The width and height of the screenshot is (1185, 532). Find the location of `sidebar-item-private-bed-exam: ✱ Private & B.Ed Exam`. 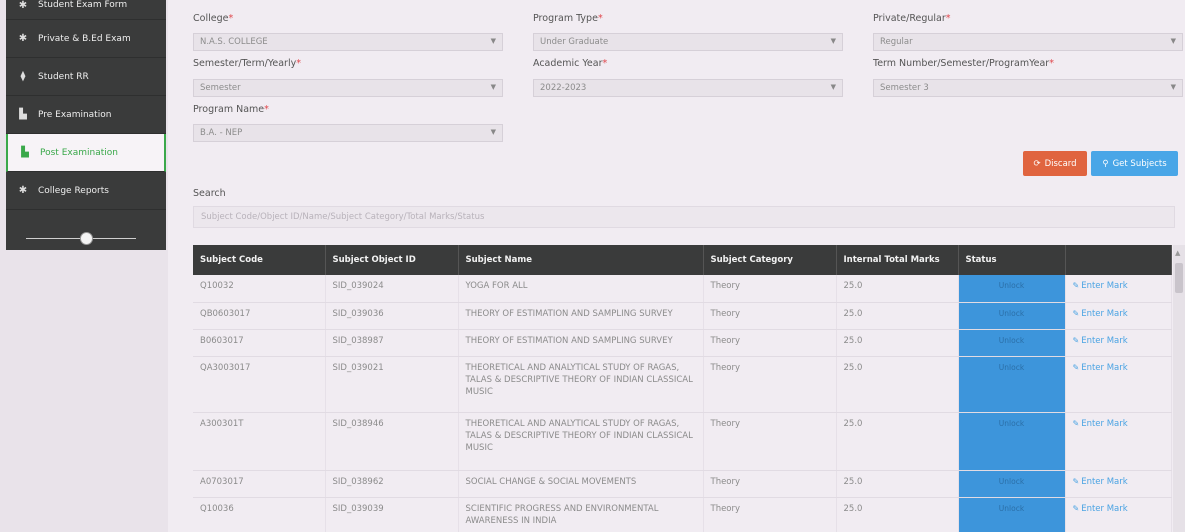

sidebar-item-private-bed-exam: ✱ Private & B.Ed Exam is located at coordinates (86, 39).